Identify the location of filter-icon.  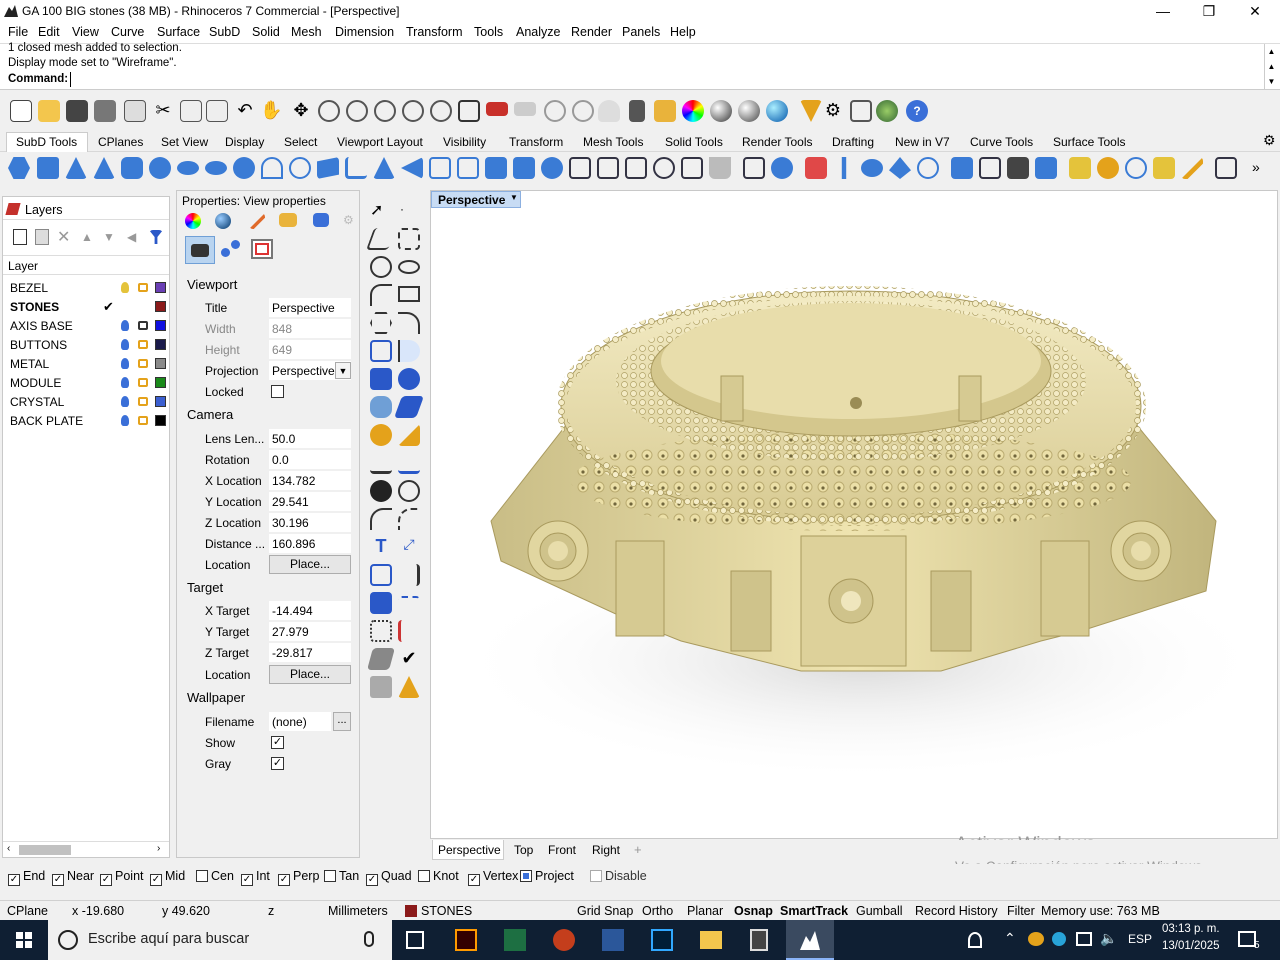
(156, 237).